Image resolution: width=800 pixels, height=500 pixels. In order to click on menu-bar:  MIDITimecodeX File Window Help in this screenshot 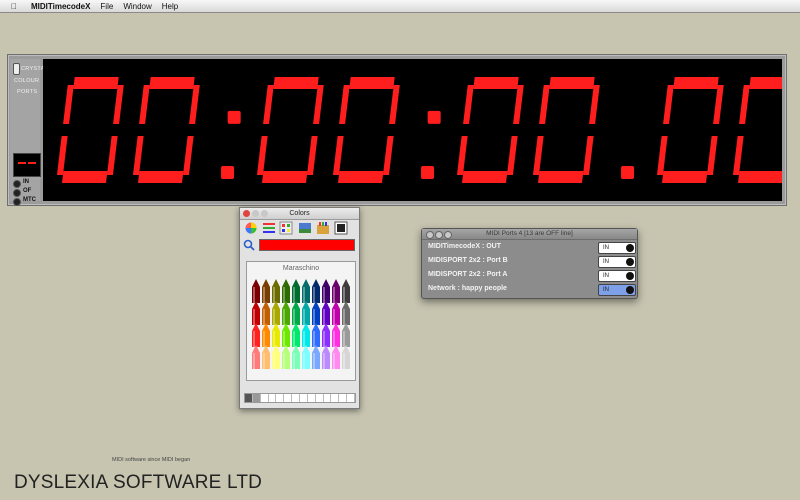, I will do `click(400, 6)`.